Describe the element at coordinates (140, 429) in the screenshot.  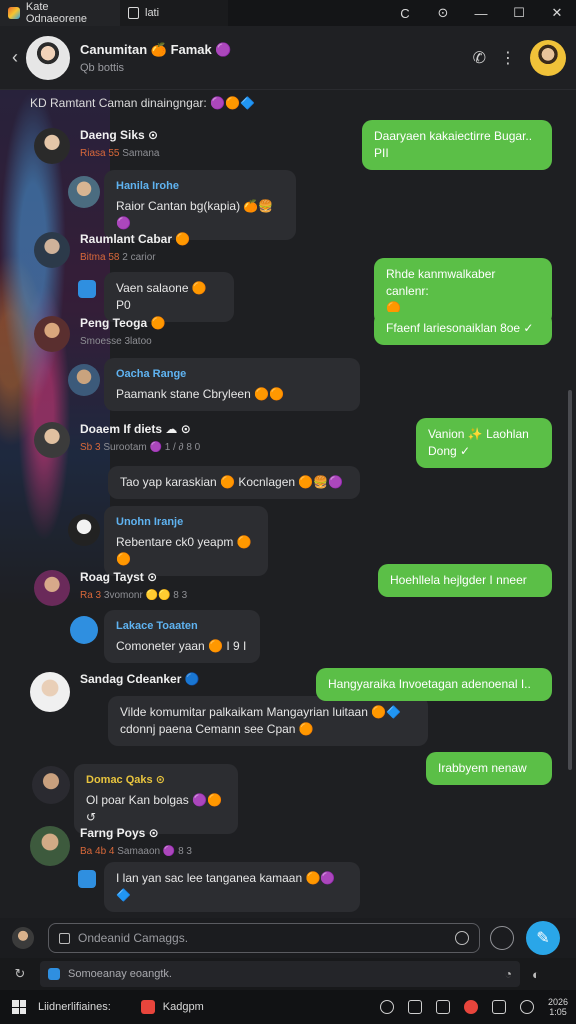
I see `sender-name: Doaem If diets ☁ ⊙` at that location.